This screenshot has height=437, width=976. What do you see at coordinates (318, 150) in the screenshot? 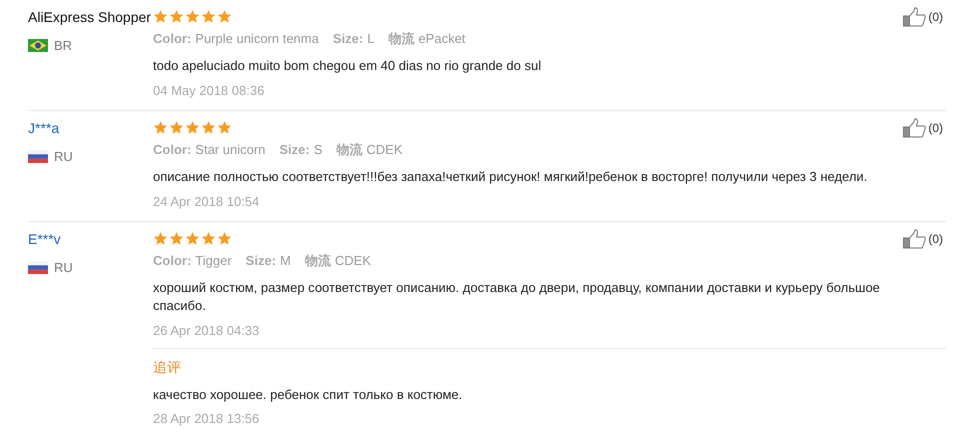
I see `attribute-value: S` at bounding box center [318, 150].